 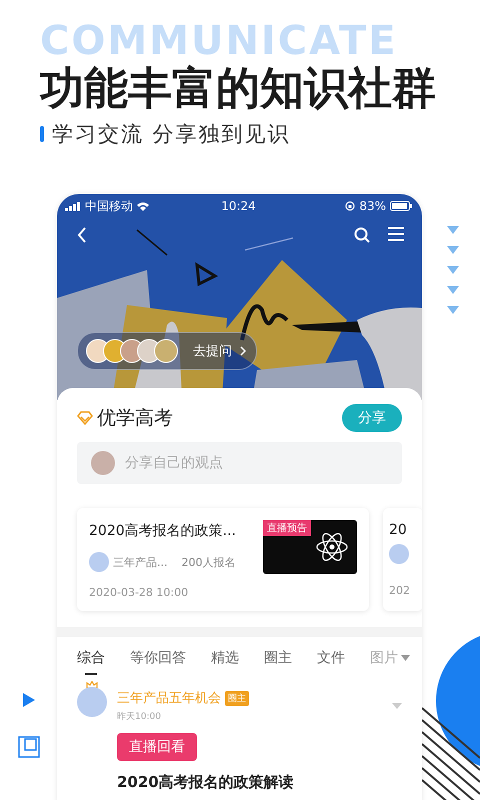 I want to click on author-name: 三年产品五年机会, so click(x=169, y=698).